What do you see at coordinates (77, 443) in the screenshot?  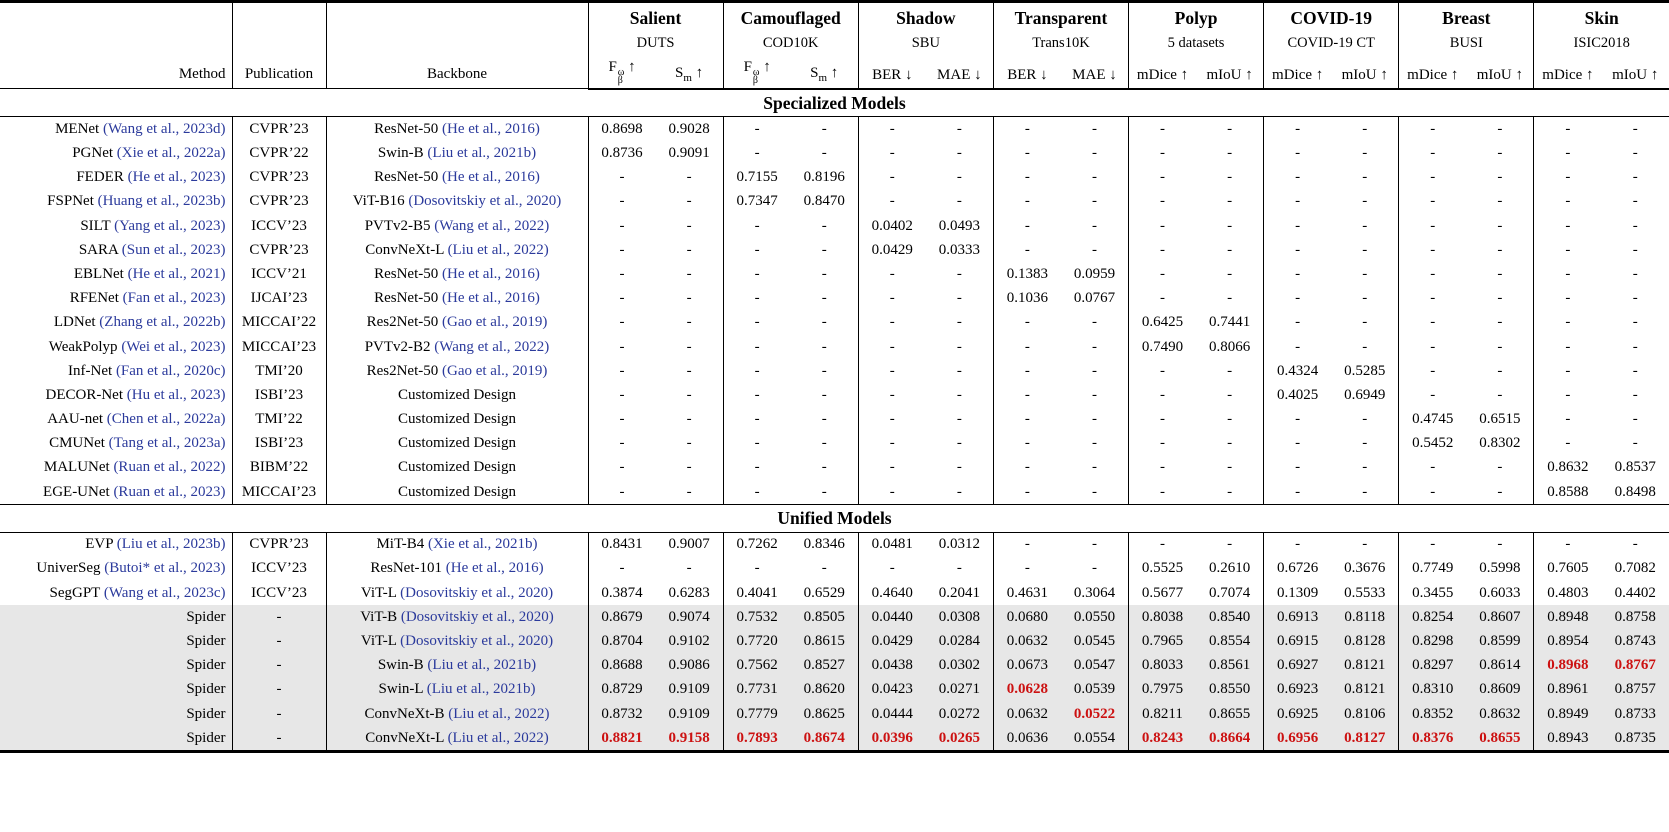 I see `method-name: CMUNet` at bounding box center [77, 443].